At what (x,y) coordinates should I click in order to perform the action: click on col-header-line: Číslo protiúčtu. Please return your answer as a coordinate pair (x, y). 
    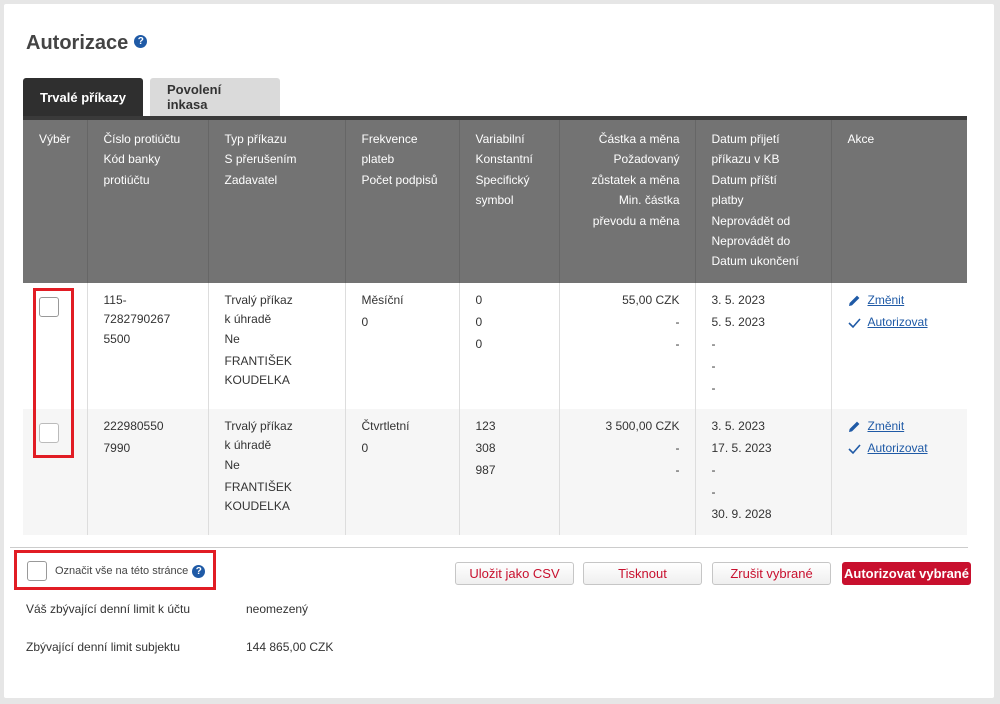
    Looking at the image, I should click on (142, 139).